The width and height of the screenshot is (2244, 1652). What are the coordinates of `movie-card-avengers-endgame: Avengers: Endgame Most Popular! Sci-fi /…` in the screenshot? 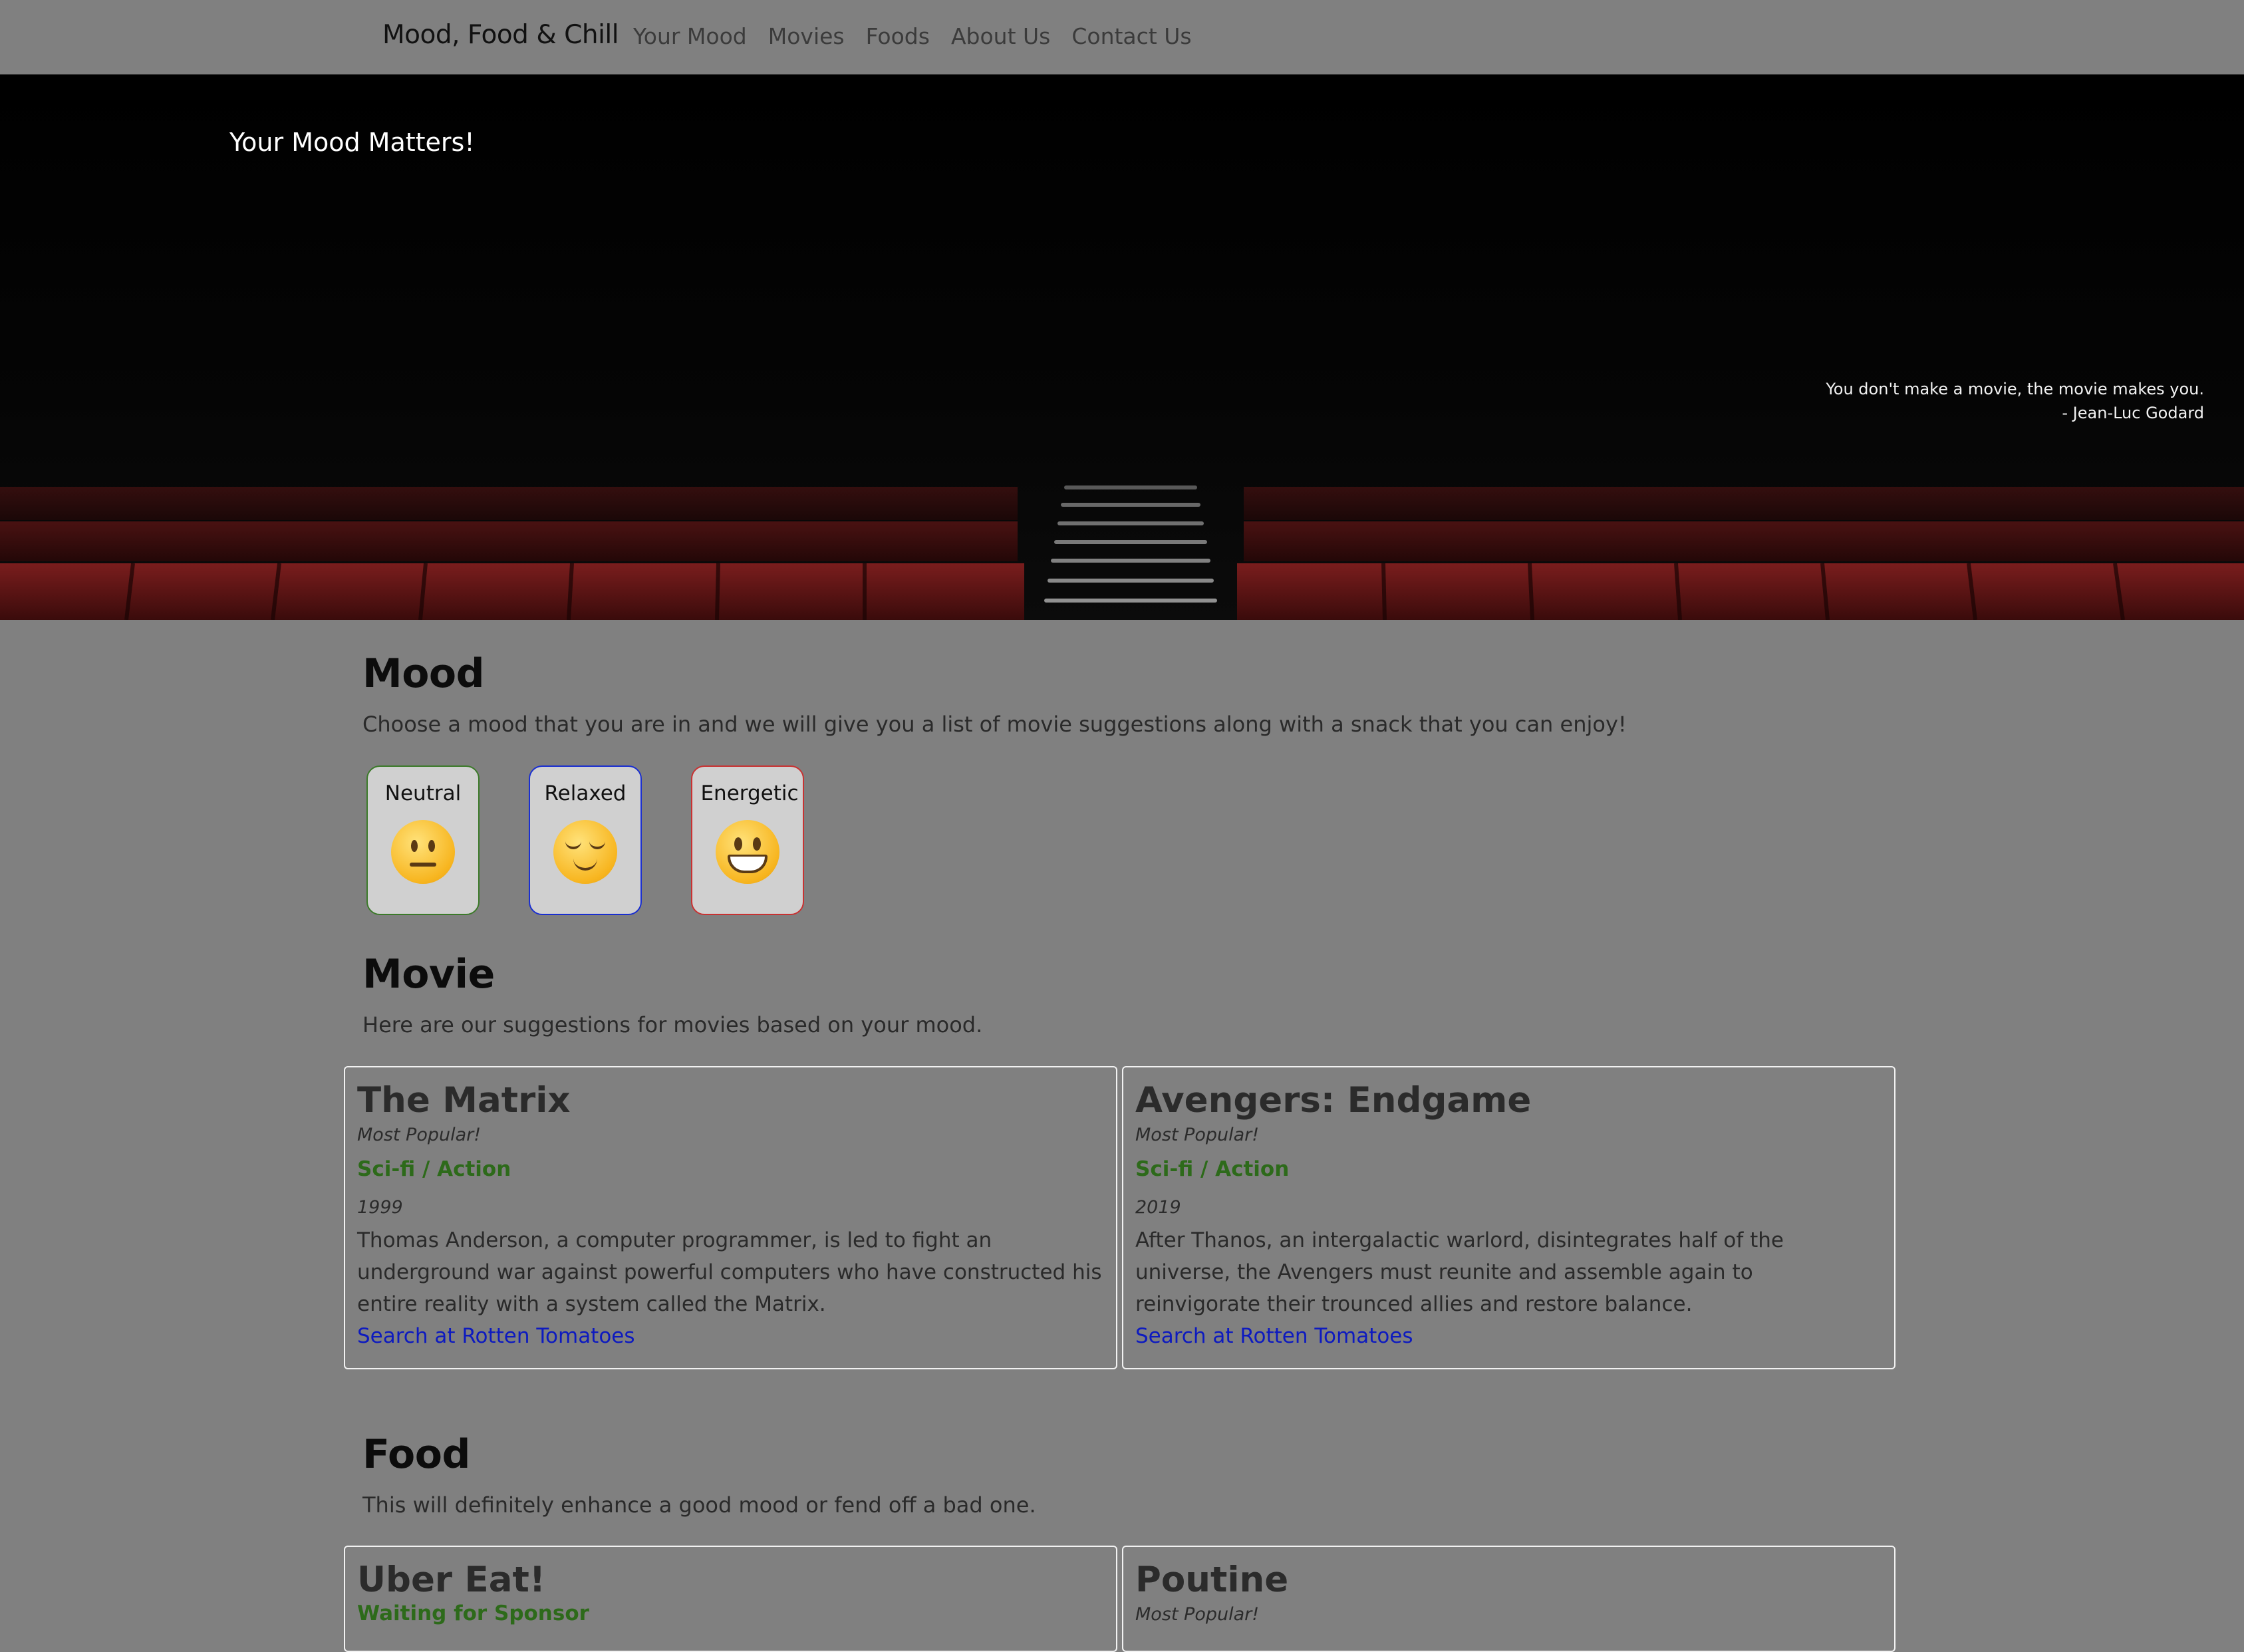 It's located at (1508, 1217).